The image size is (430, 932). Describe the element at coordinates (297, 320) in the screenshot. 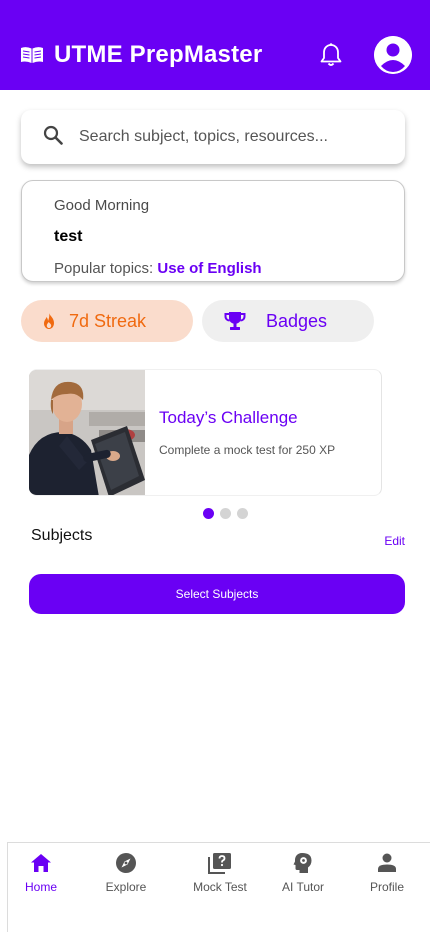

I see `badges-label: Badges` at that location.